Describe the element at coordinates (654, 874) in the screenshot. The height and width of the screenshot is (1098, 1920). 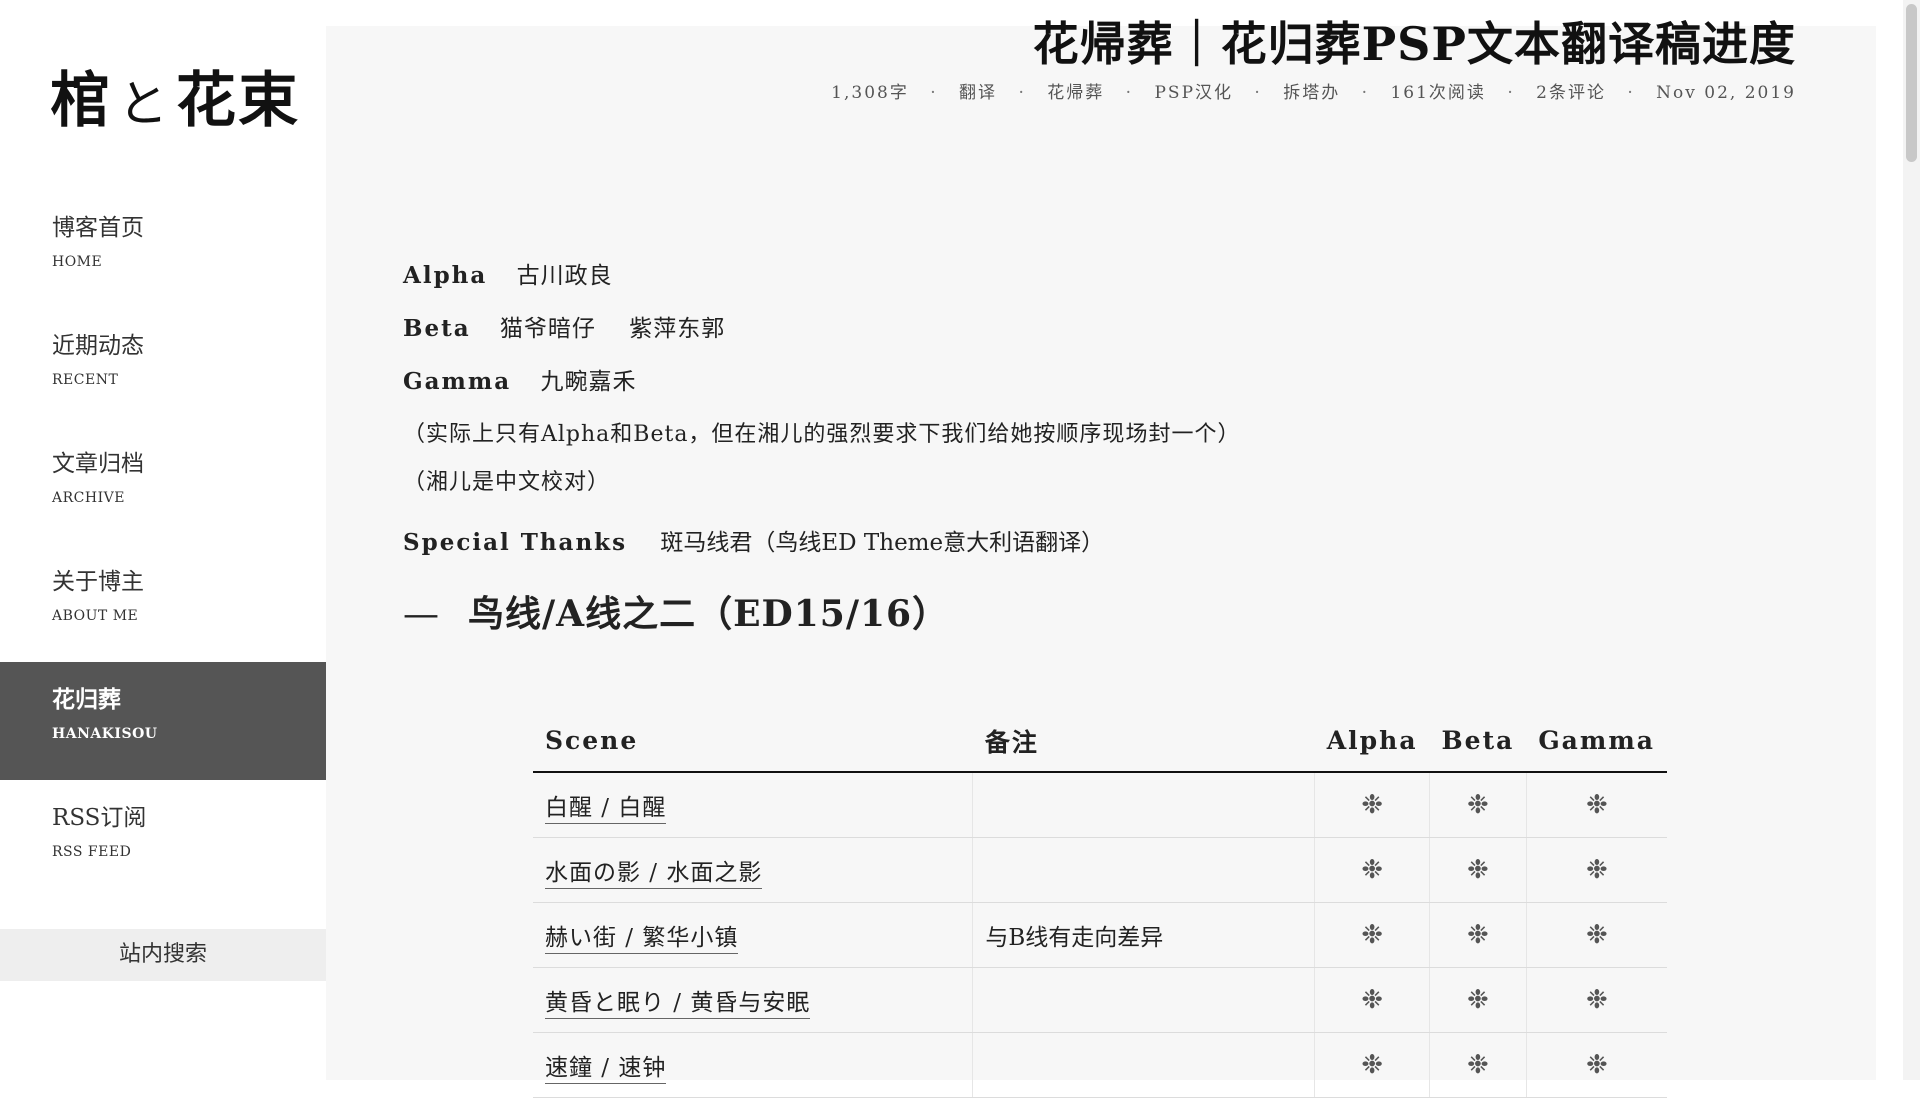
I see `scene-link: 水面の影 / 水面之影` at that location.